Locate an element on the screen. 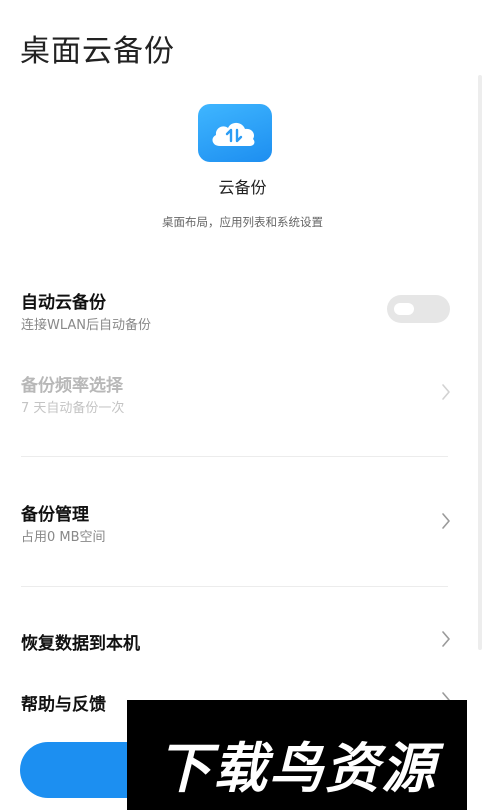 The image size is (485, 810). cloud-sync-icon is located at coordinates (233, 134).